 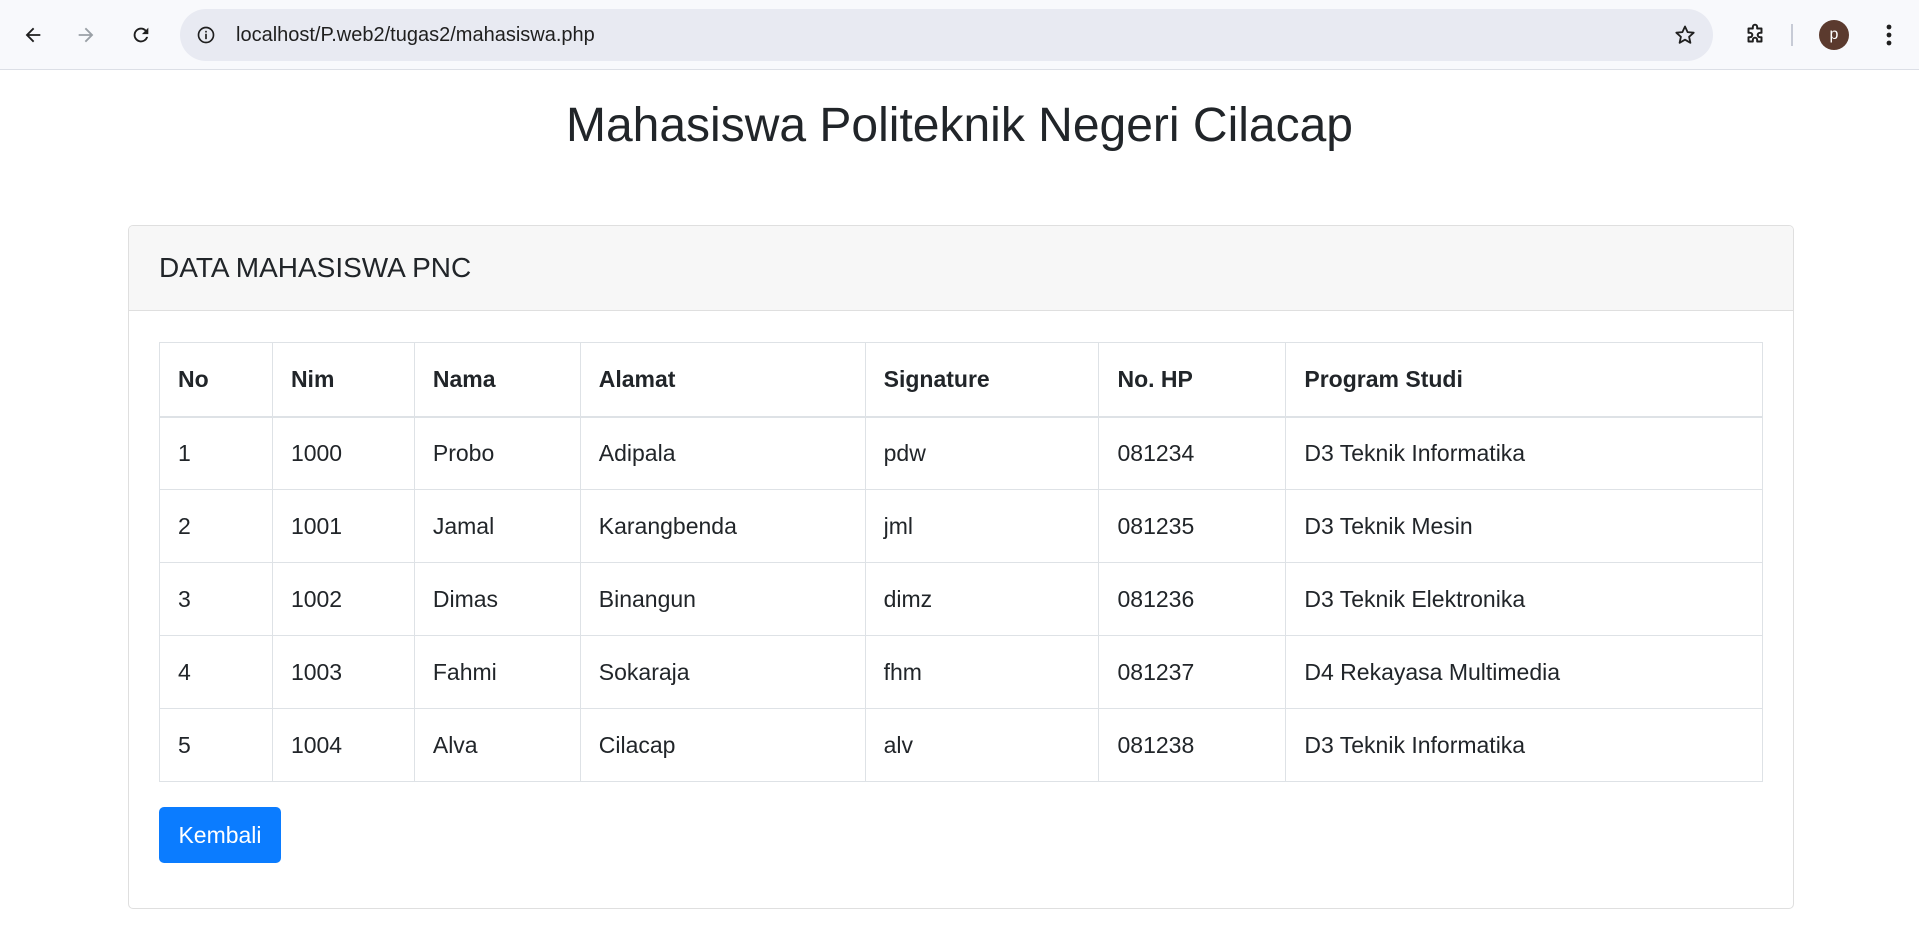 What do you see at coordinates (1755, 35) in the screenshot?
I see `puzzle-icon` at bounding box center [1755, 35].